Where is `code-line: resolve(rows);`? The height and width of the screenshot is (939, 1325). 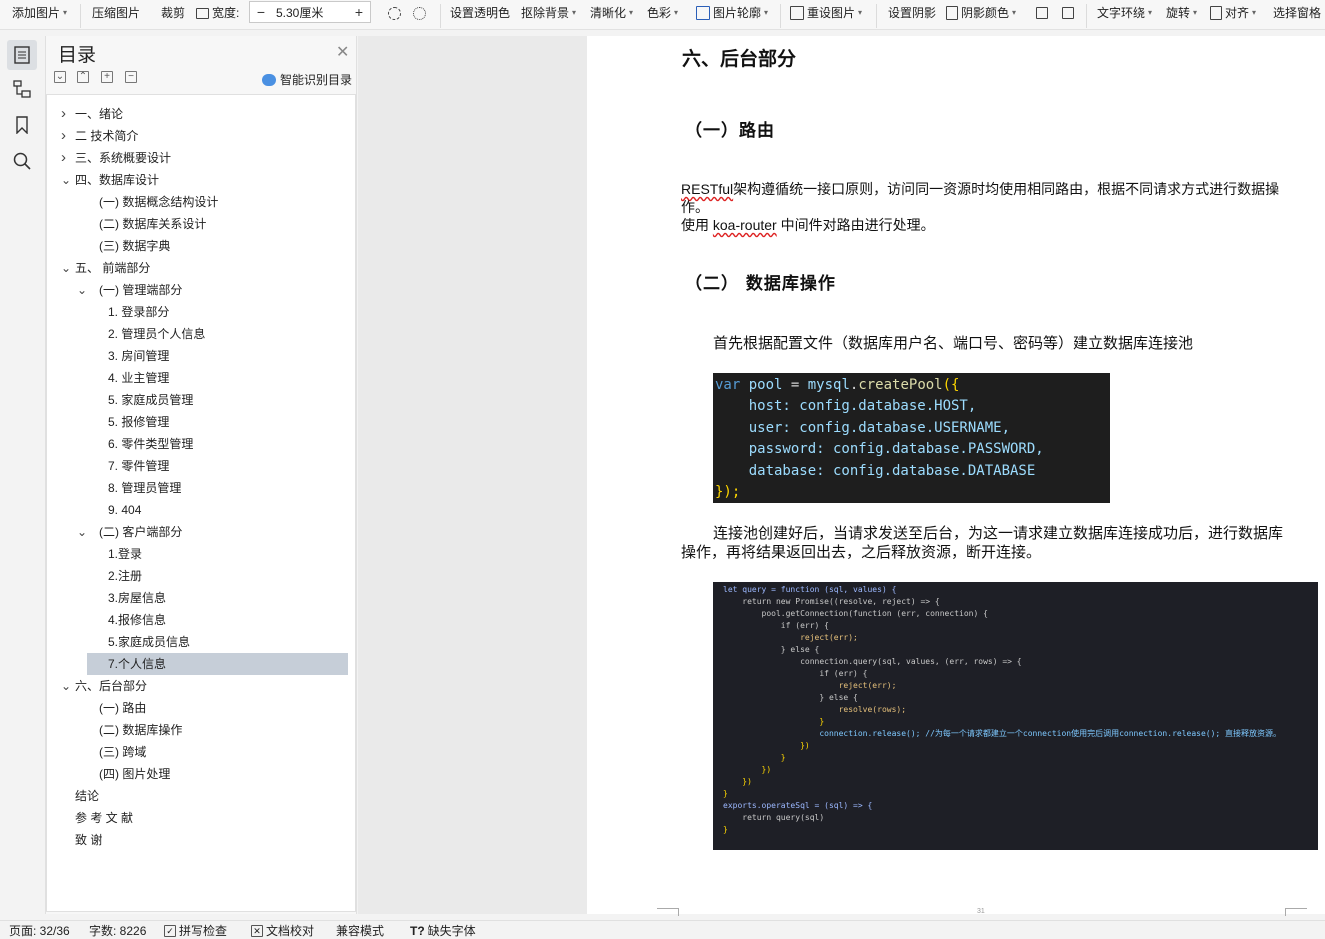 code-line: resolve(rows); is located at coordinates (815, 709).